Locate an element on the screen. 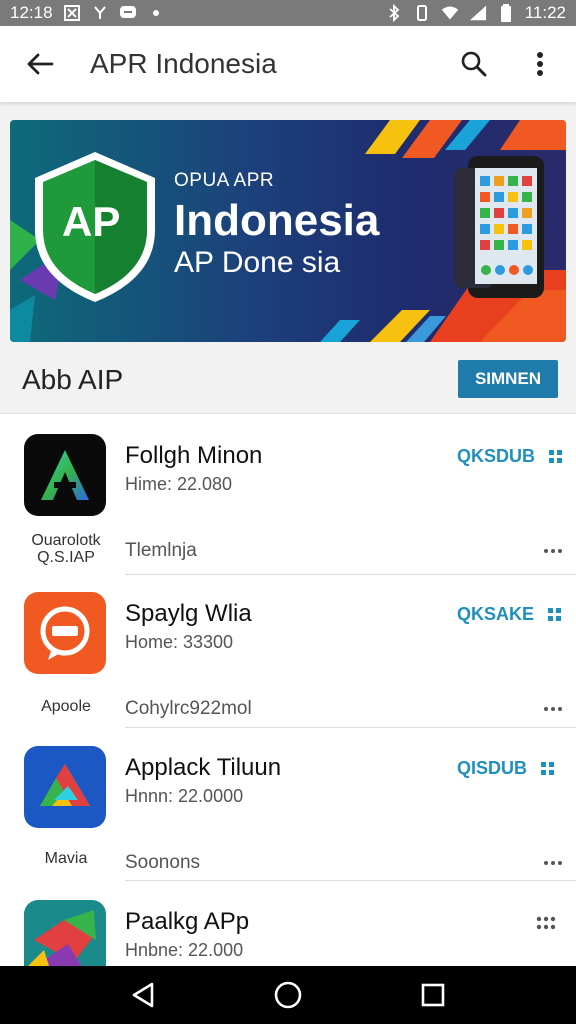  close-box-icon is located at coordinates (72, 13).